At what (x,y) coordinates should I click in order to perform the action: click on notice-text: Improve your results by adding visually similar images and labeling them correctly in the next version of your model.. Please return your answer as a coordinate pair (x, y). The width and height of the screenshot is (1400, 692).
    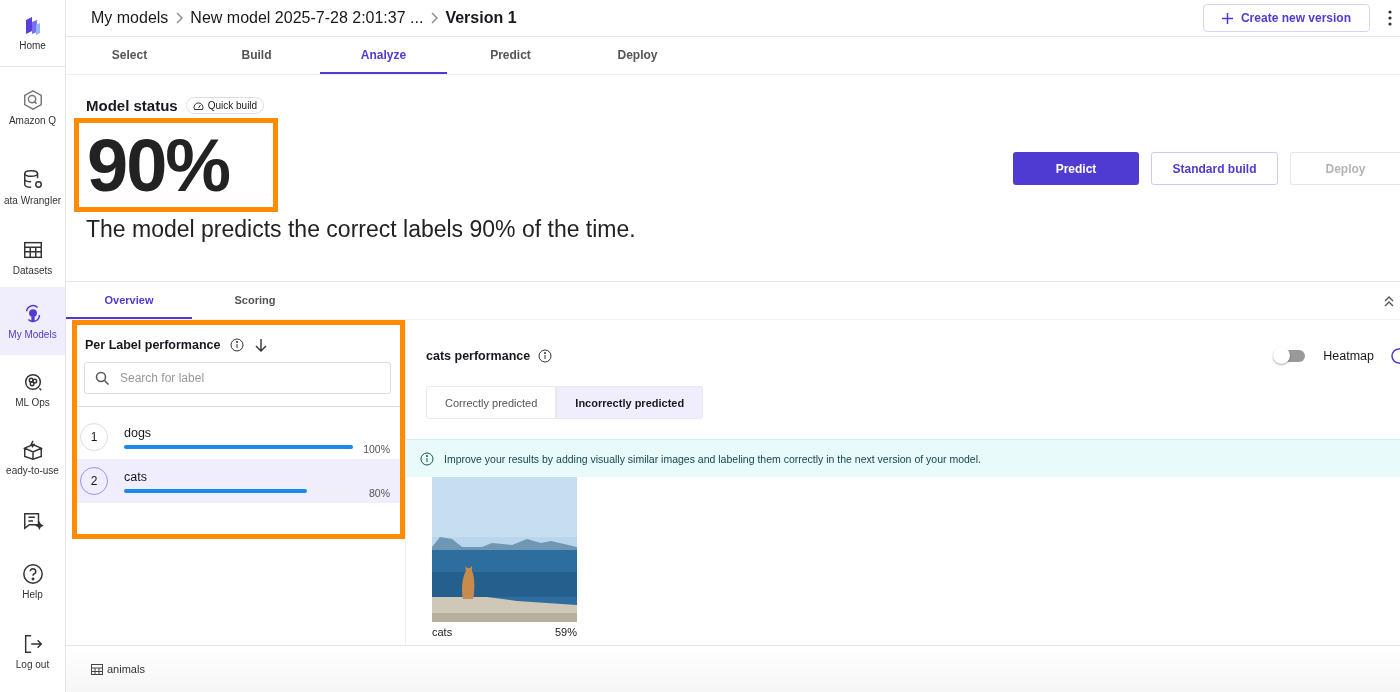
    Looking at the image, I should click on (712, 458).